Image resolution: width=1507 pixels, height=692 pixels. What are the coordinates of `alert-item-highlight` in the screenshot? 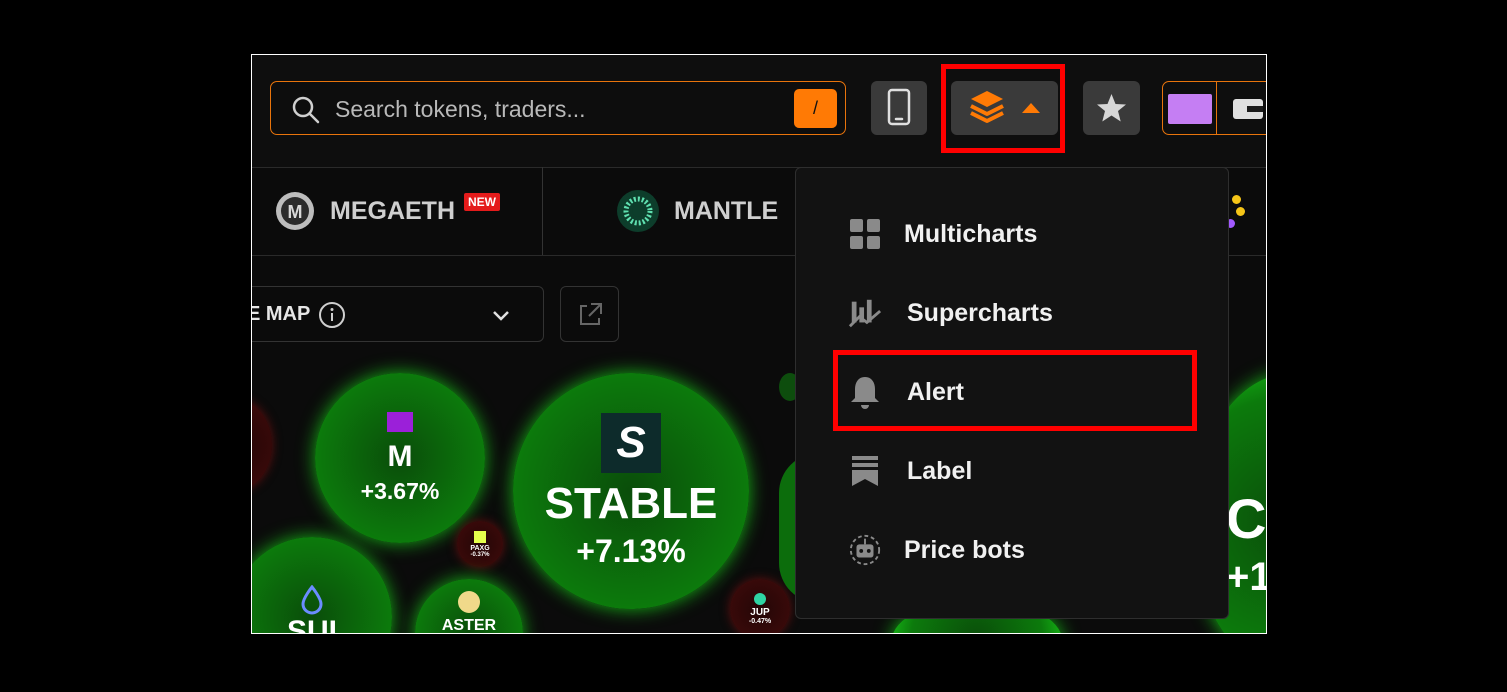 It's located at (1015, 390).